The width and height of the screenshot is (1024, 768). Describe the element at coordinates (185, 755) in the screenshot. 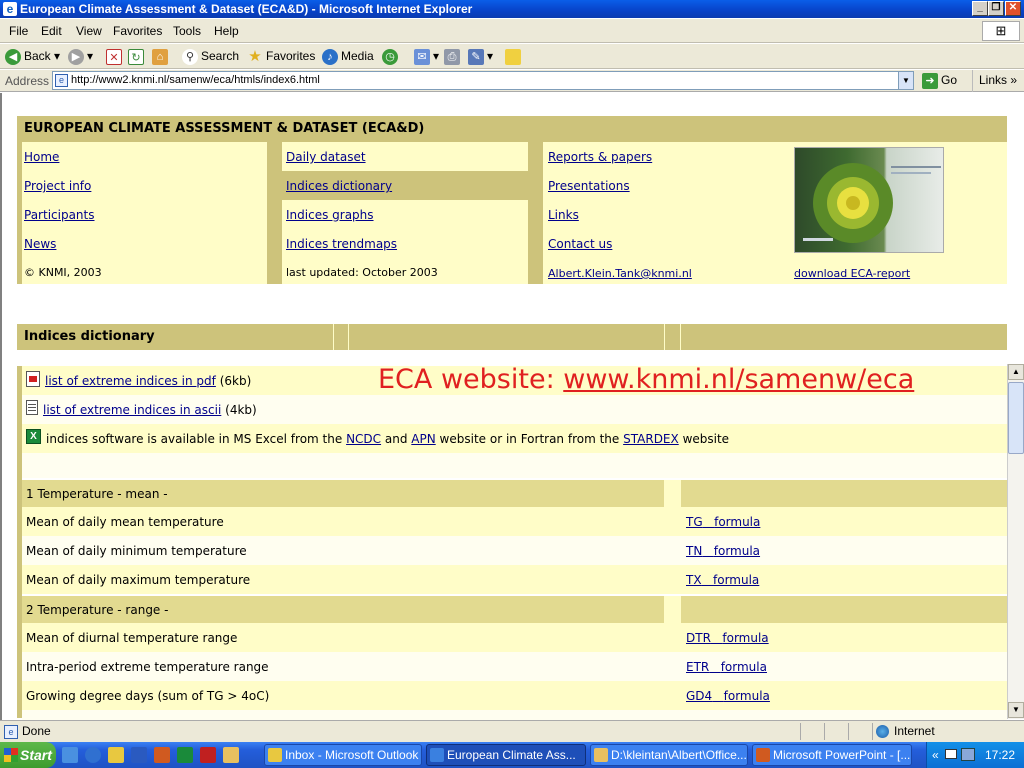

I see `excel-launch-icon` at that location.